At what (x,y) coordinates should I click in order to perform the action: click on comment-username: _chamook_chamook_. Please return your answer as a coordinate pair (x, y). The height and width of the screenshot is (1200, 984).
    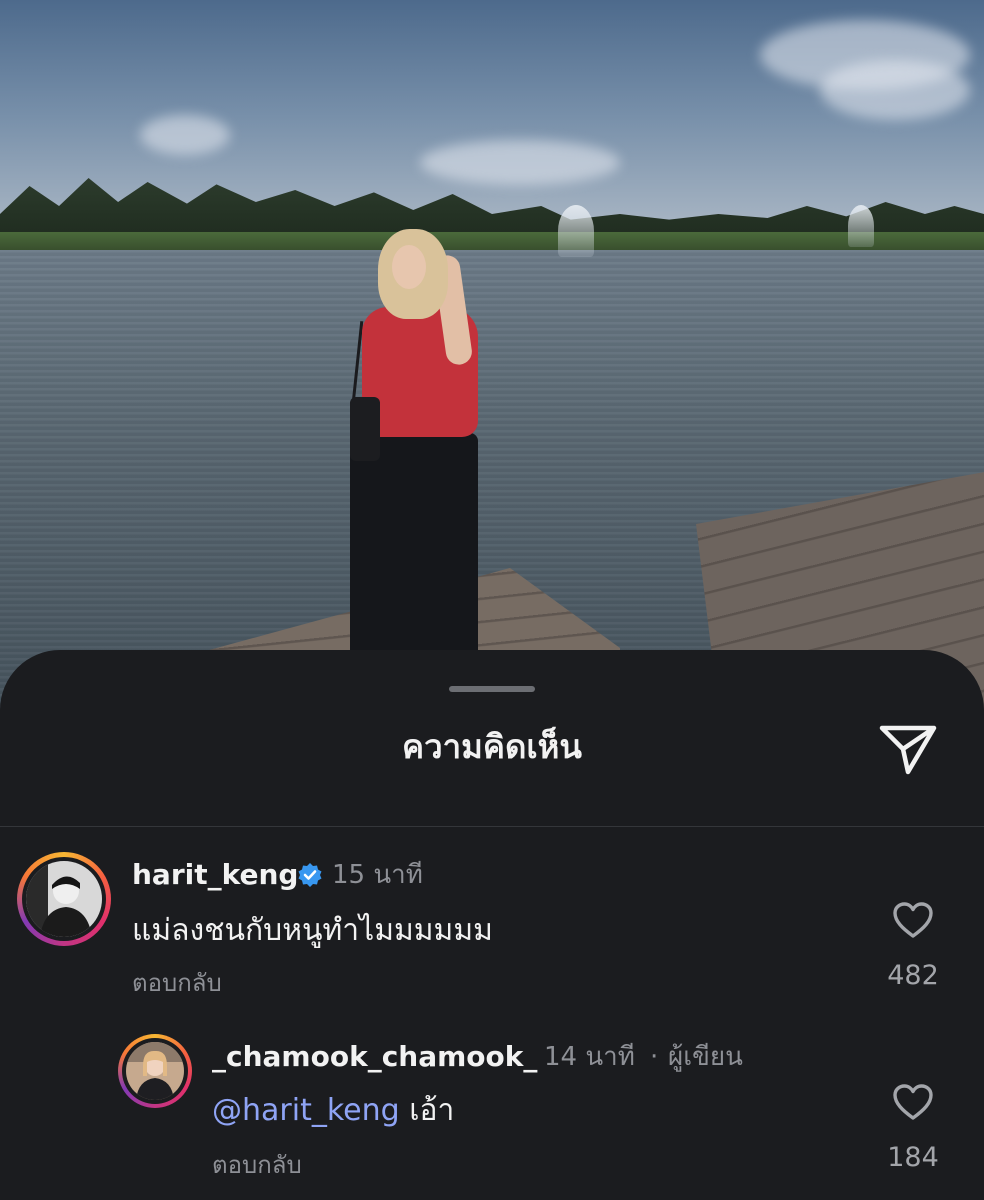
    Looking at the image, I should click on (374, 1057).